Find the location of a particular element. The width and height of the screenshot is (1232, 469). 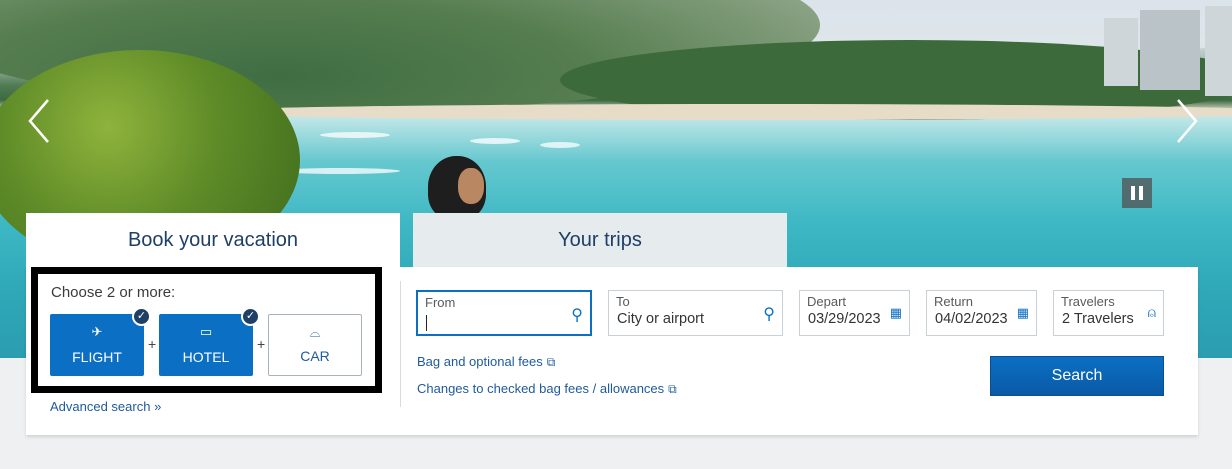

carousel-pause-button is located at coordinates (1137, 193).